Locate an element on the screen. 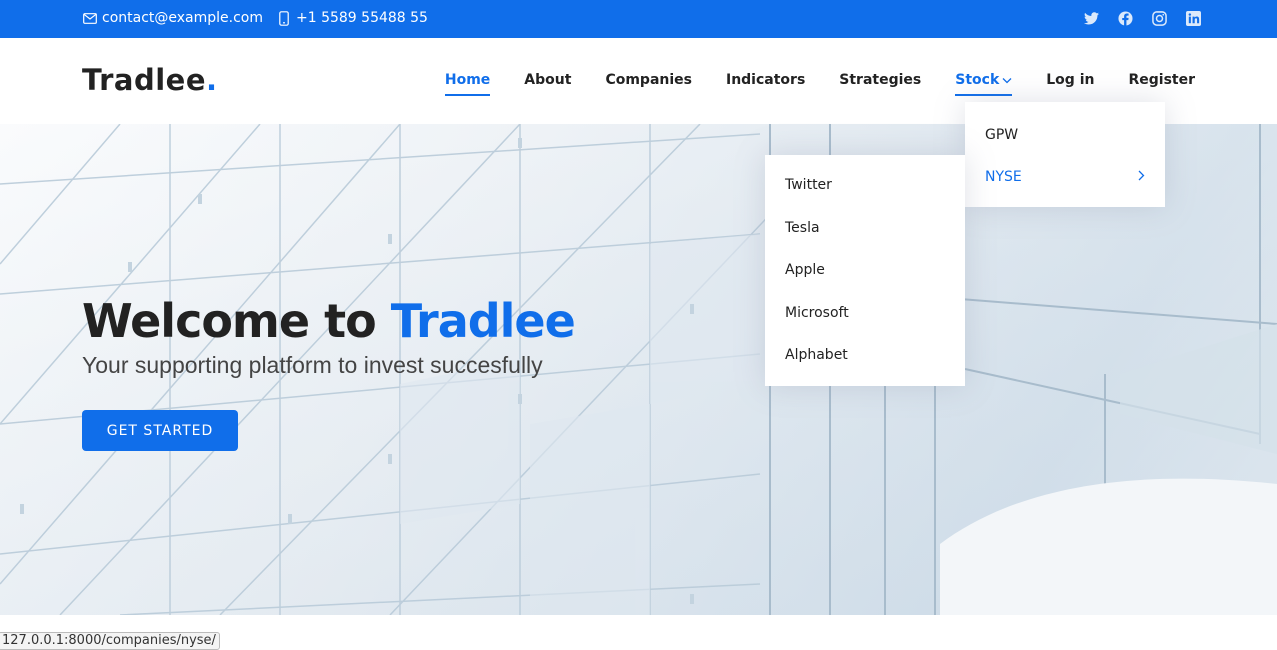  contact-email: contact@example.com is located at coordinates (172, 18).